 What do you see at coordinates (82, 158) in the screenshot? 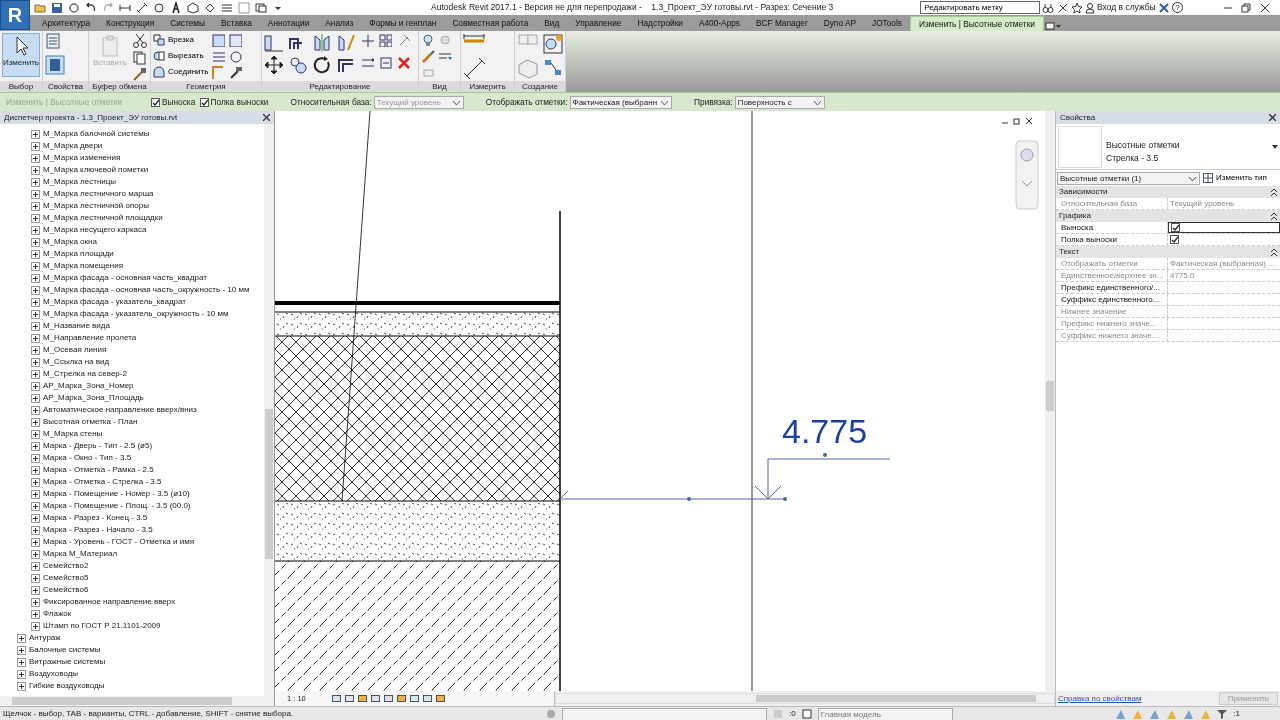
I see `tree-item: М_Марка изменения` at bounding box center [82, 158].